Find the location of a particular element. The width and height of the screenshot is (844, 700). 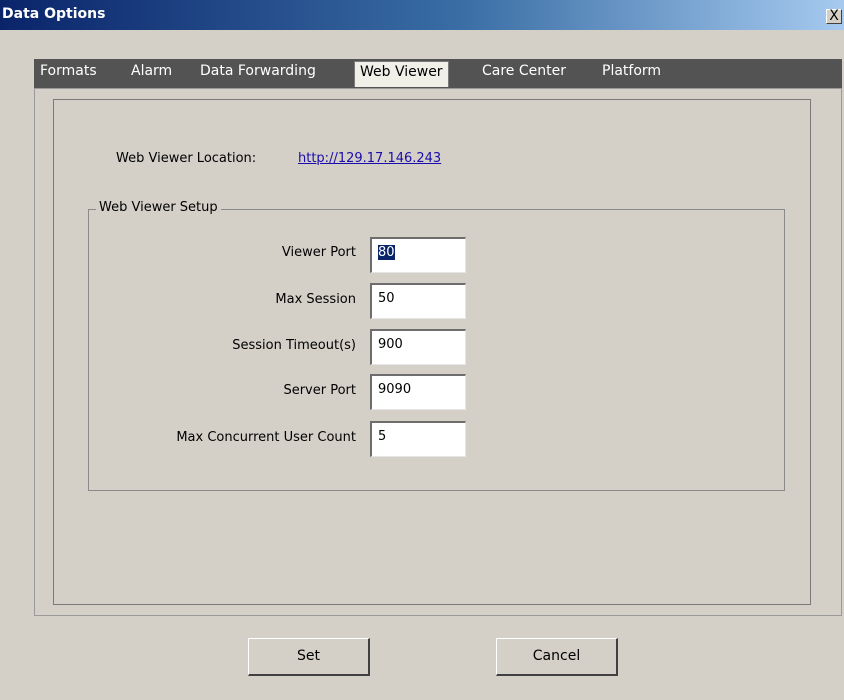

close-button: X is located at coordinates (834, 16).